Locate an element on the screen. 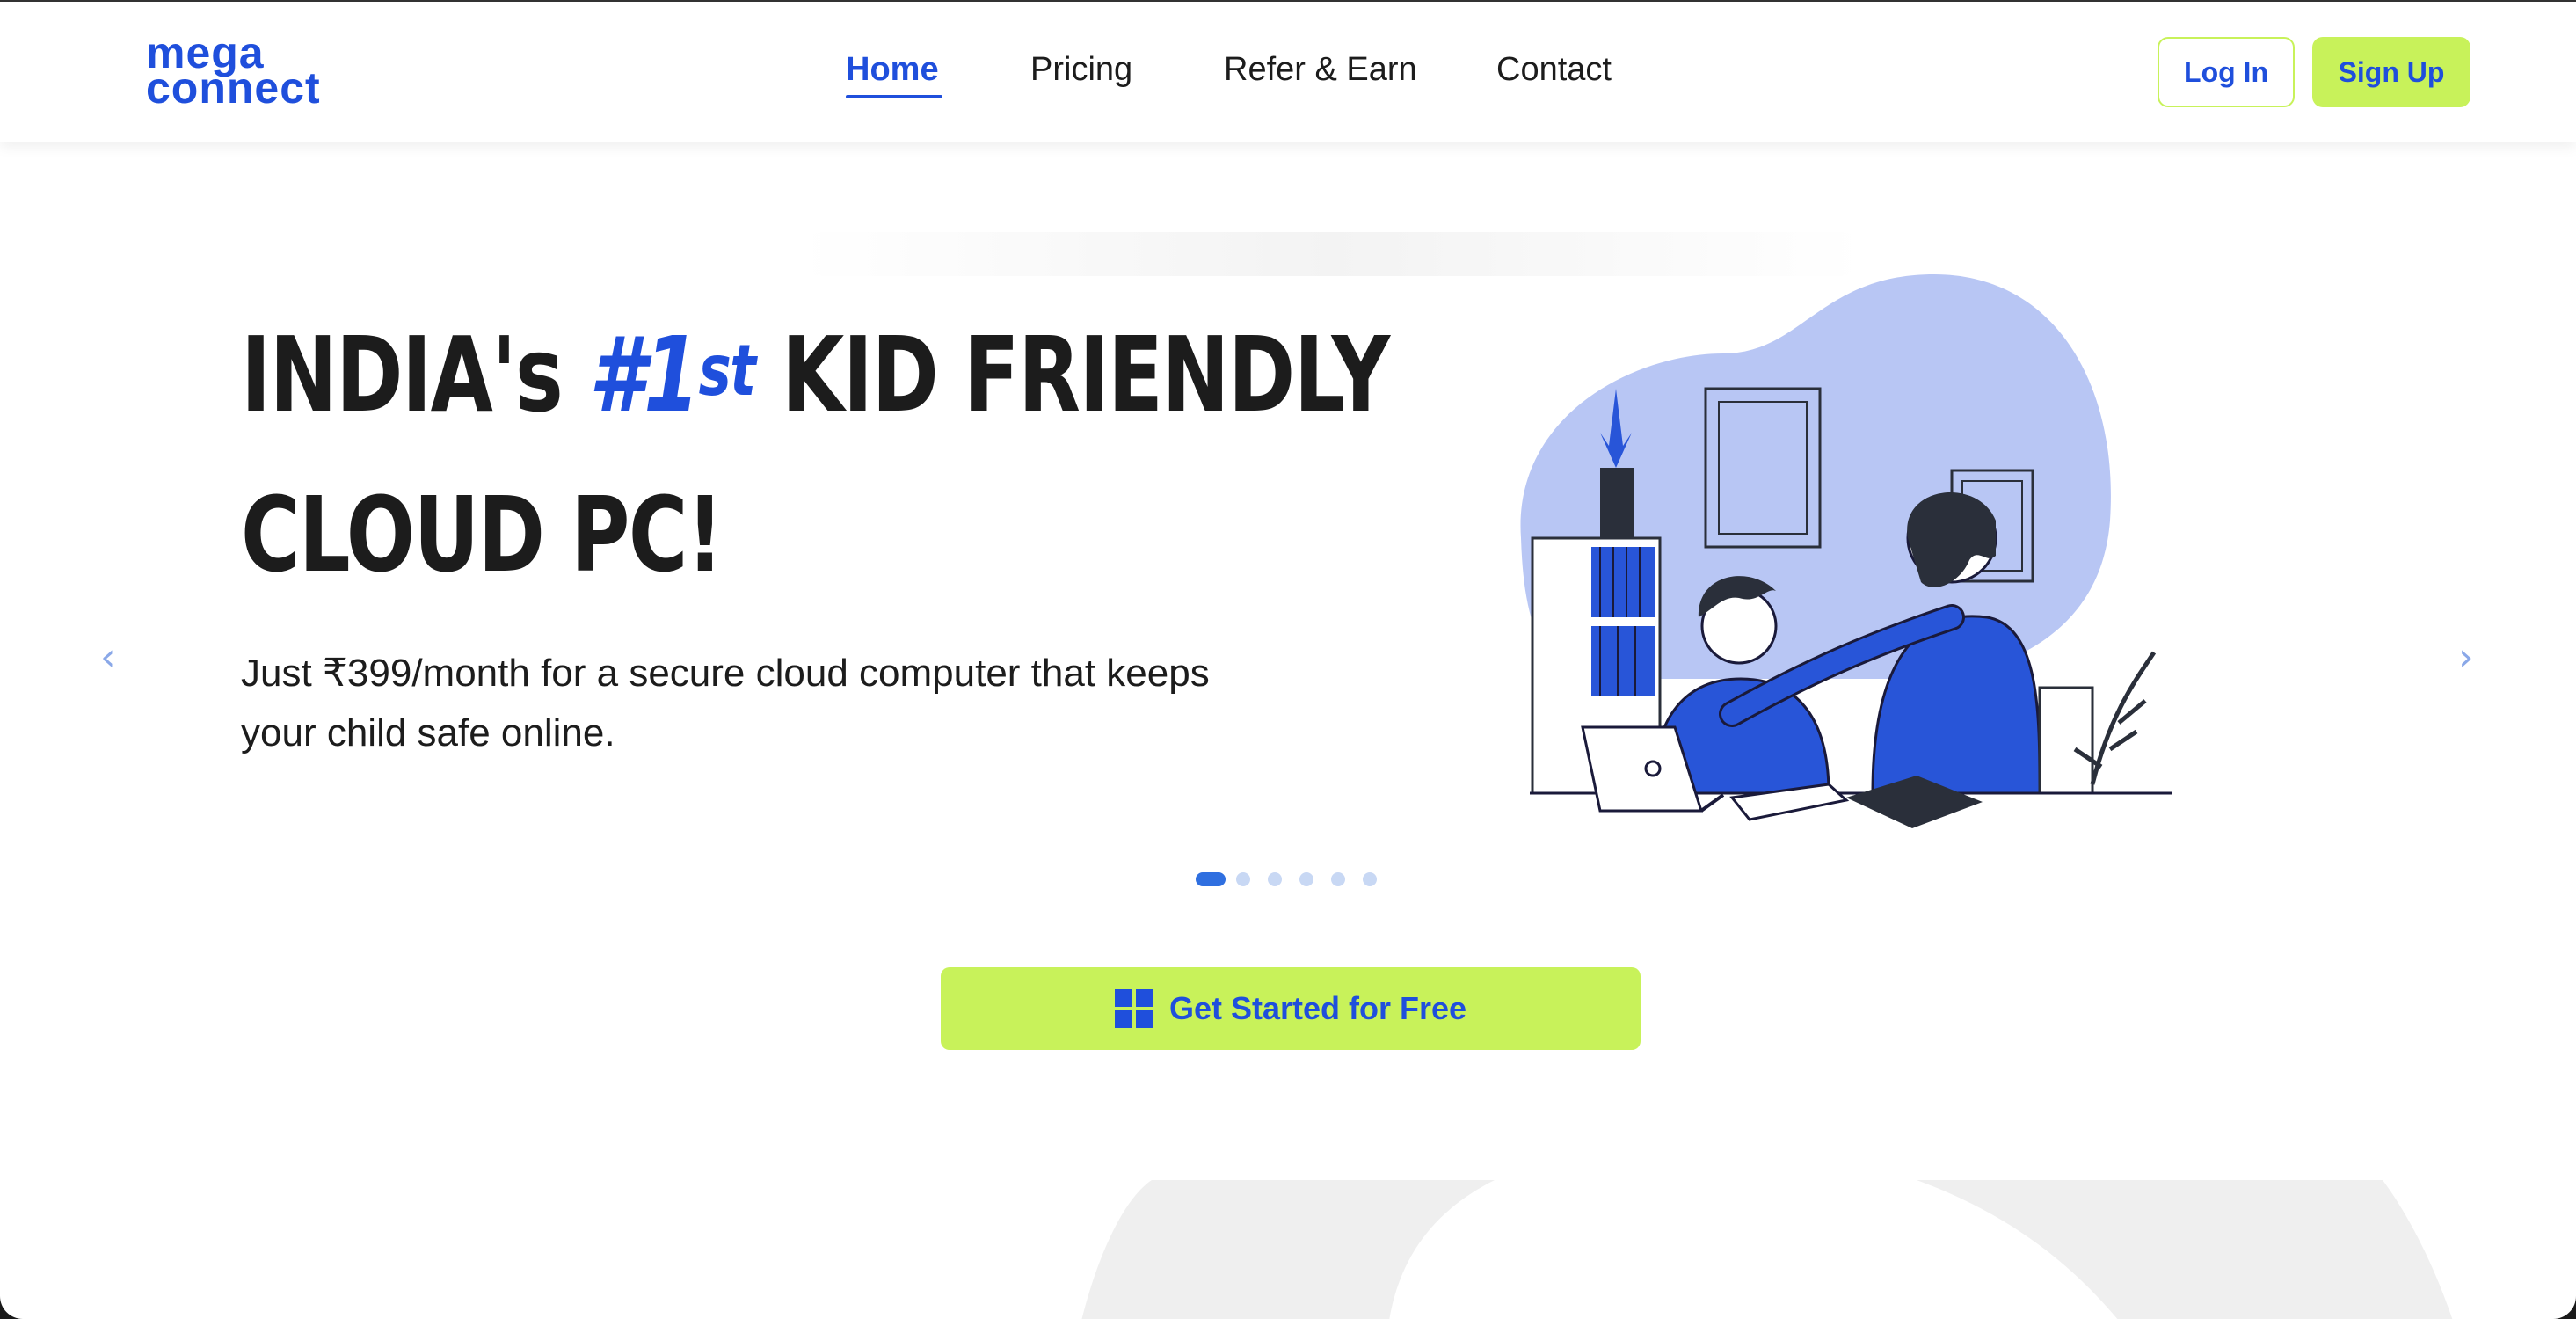 The height and width of the screenshot is (1319, 2576). nav-contact-label: Contact is located at coordinates (1554, 69).